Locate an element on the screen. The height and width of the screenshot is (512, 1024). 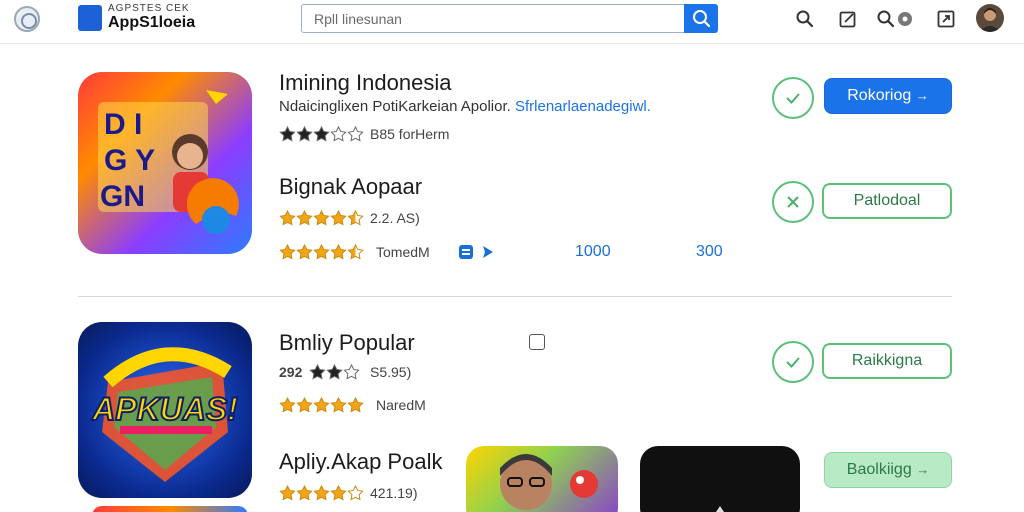
app-icon-dark is located at coordinates (720, 479).